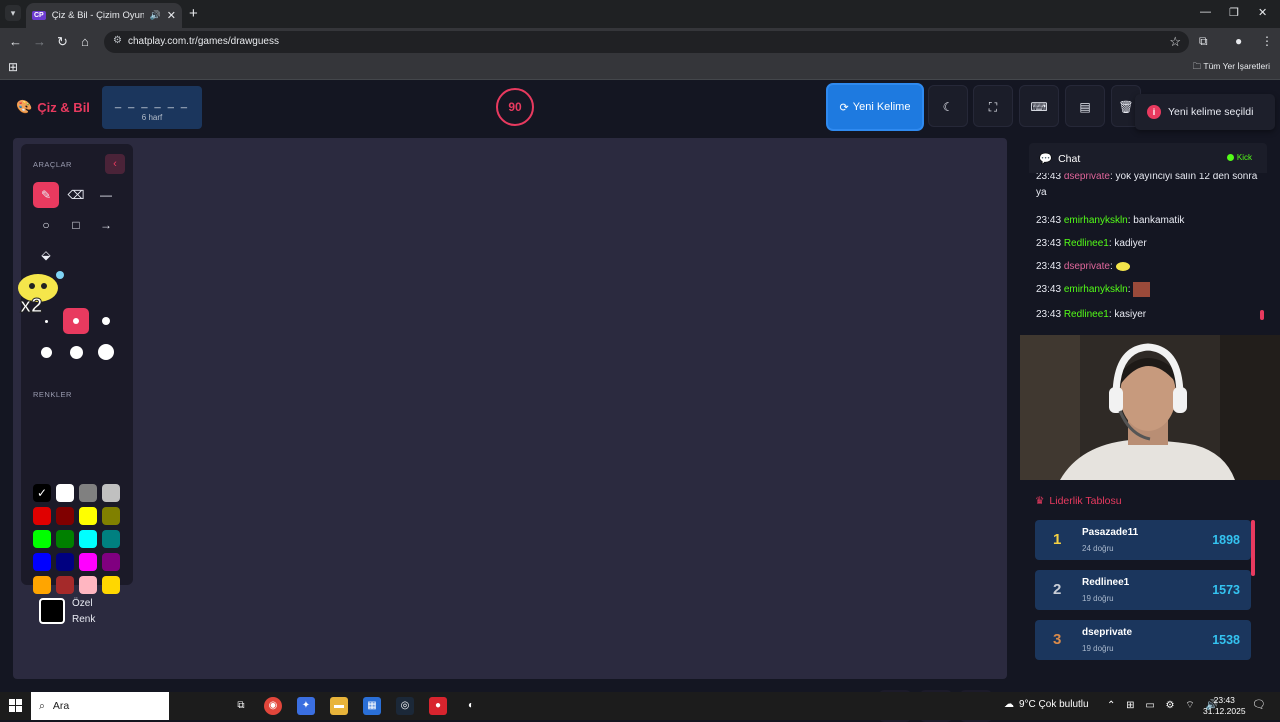  I want to click on extensions-icon: ⧉, so click(1203, 41).